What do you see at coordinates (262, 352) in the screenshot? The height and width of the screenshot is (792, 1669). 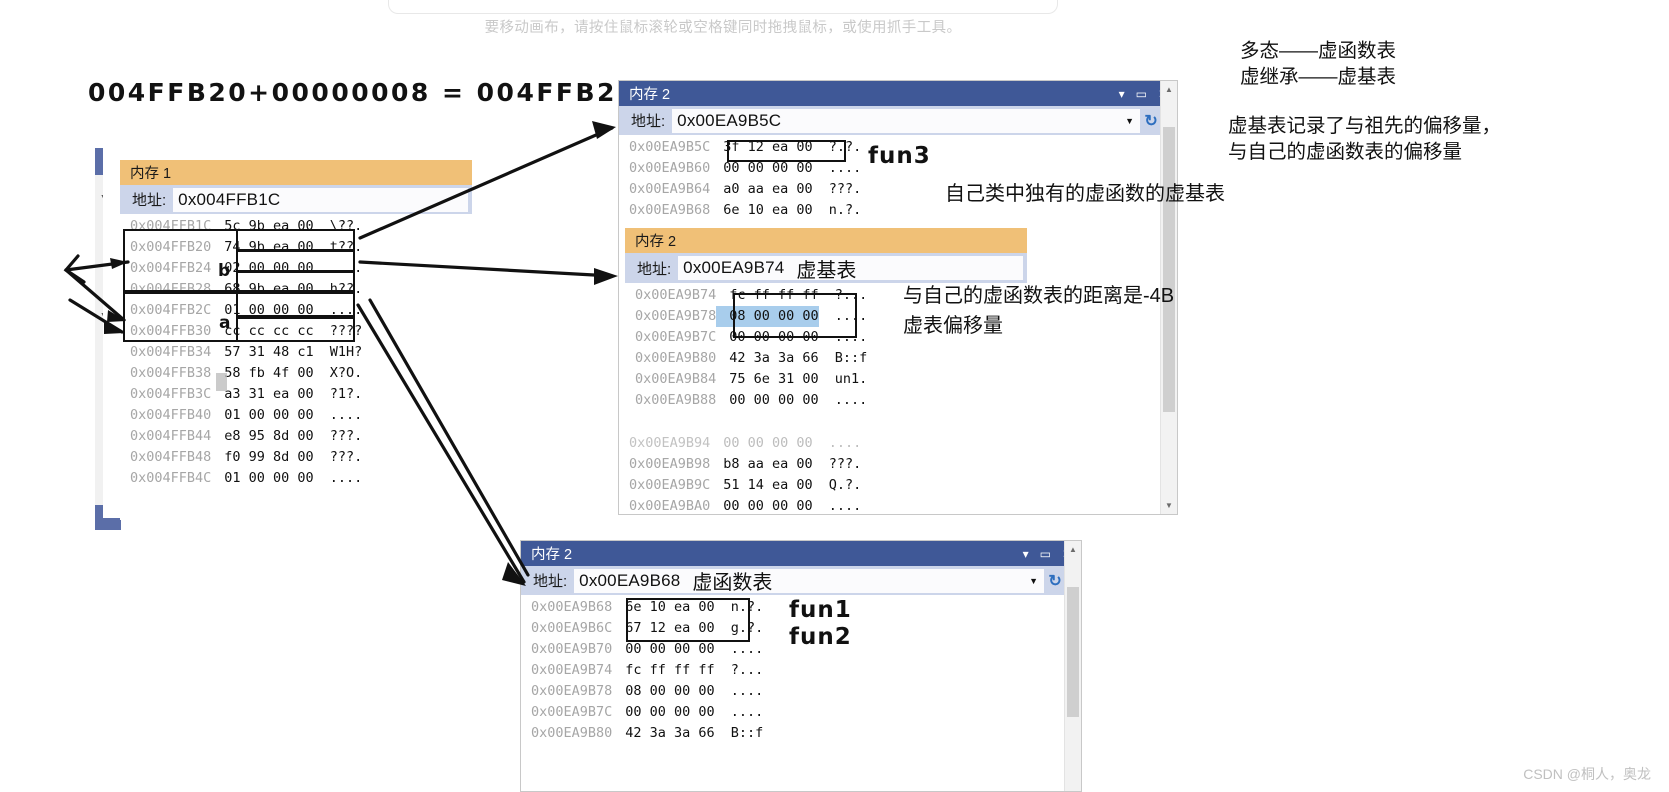 I see `memory-row-bytes: 57 31 48 c1` at bounding box center [262, 352].